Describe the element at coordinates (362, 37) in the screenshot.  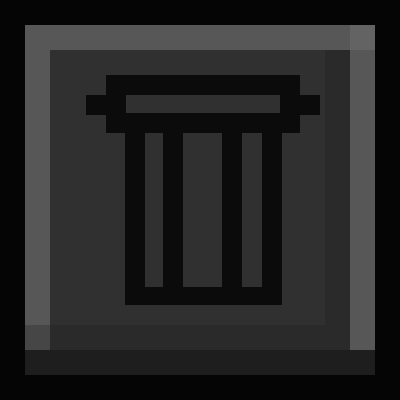
I see `bevel-top-right-highlight` at that location.